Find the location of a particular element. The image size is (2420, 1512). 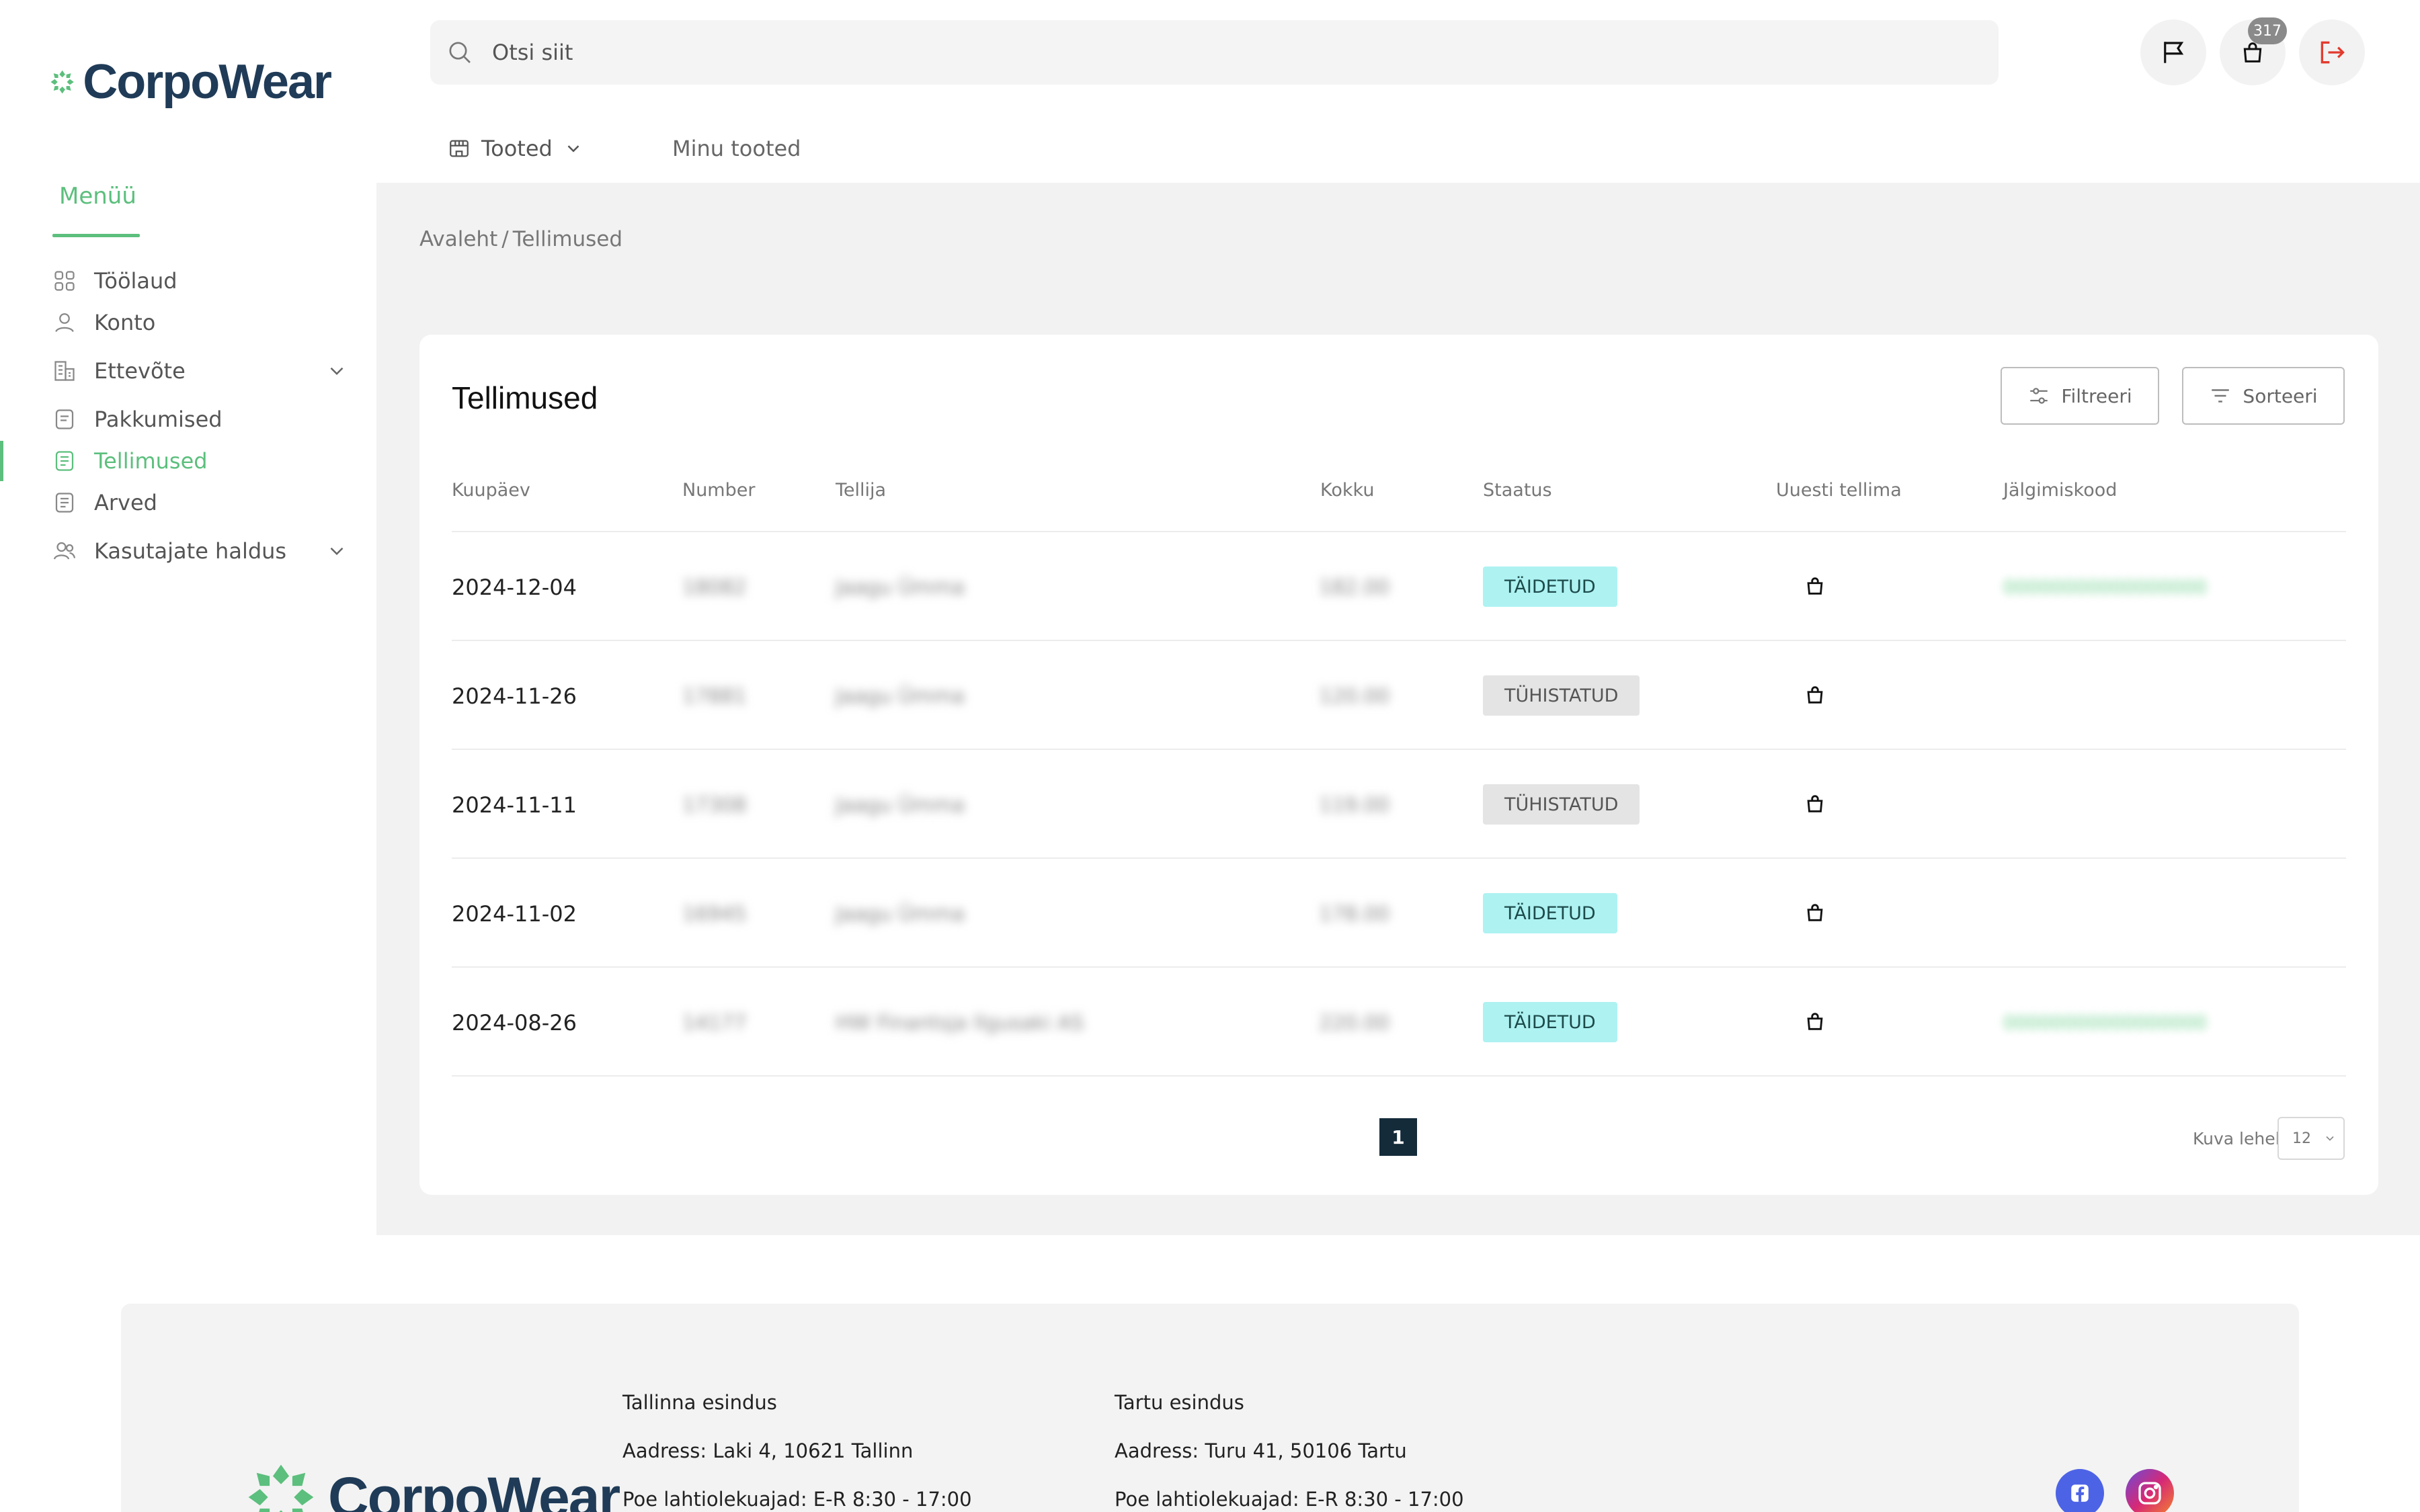

footer-tartu-address: Aadress: Turu 41, 50106 Tartu is located at coordinates (1261, 1451).